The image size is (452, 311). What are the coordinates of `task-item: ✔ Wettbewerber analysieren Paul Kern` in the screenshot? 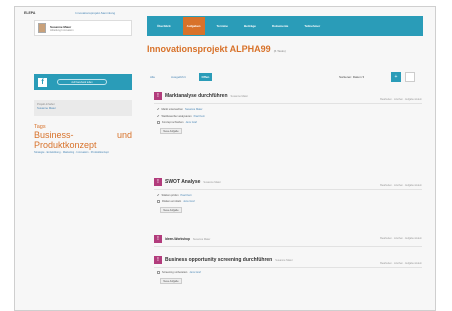 It's located at (289, 116).